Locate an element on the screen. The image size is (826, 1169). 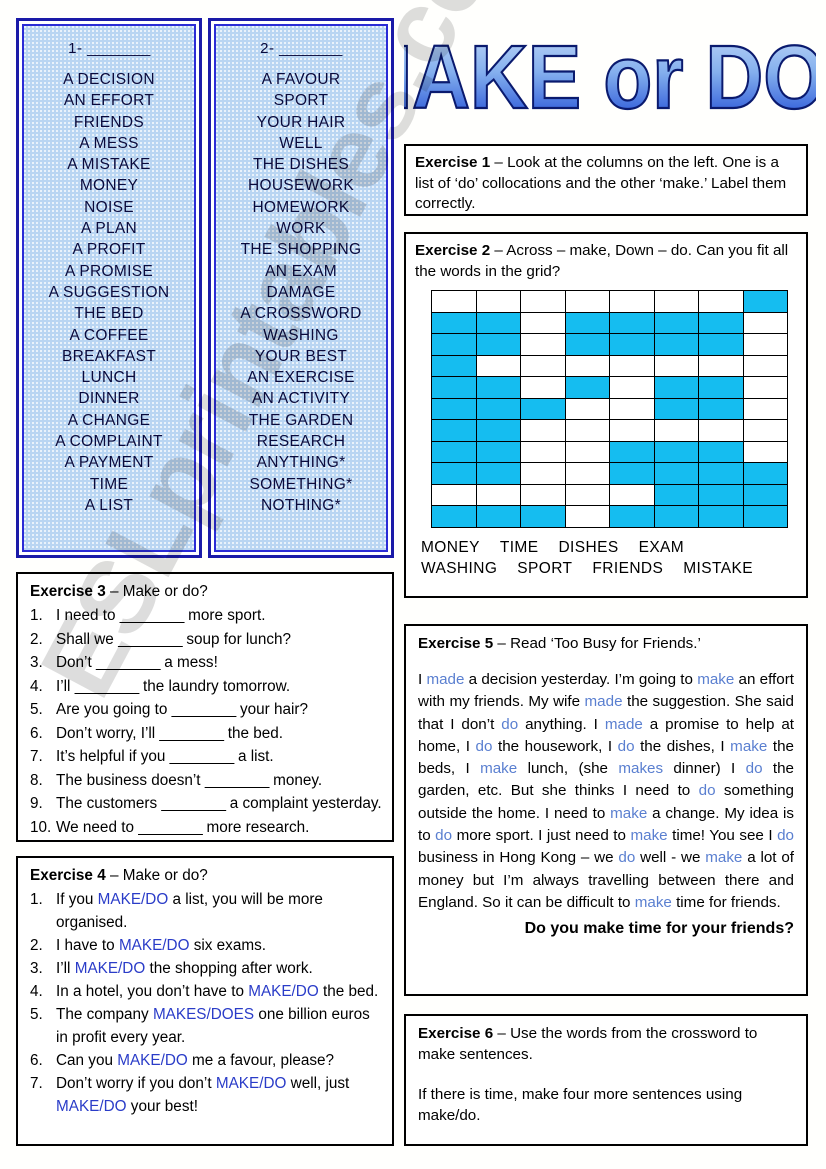
make-do-choice: MAKES/DOES is located at coordinates (203, 1014).